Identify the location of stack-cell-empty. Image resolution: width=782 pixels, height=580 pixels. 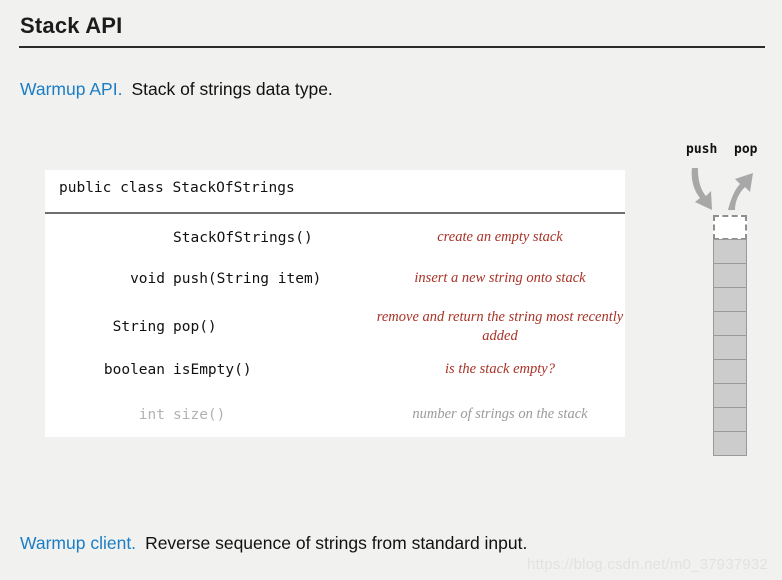
(730, 227).